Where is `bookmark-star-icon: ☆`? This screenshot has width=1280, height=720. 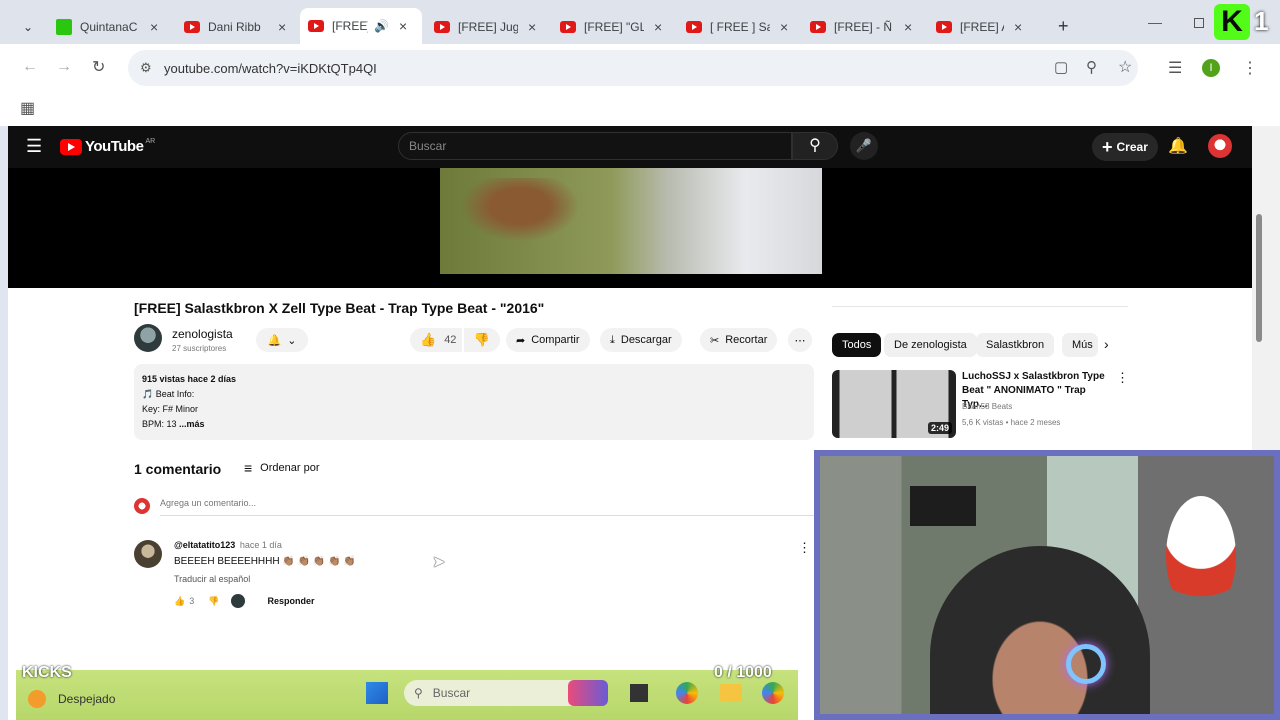
bookmark-star-icon: ☆ is located at coordinates (1125, 67).